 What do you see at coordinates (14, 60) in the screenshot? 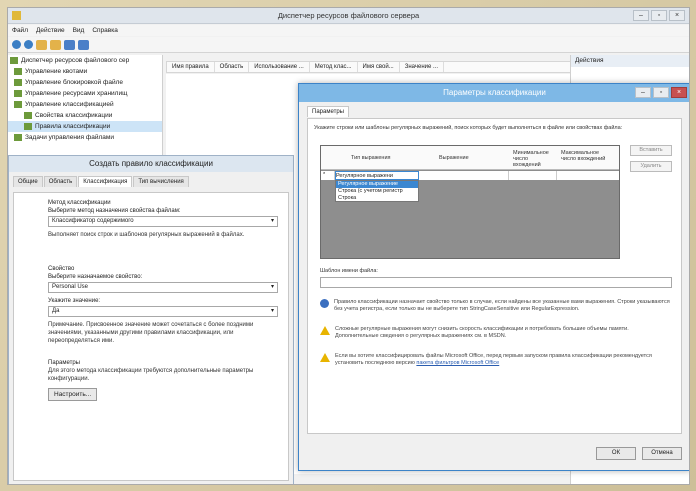
I see `server-icon` at bounding box center [14, 60].